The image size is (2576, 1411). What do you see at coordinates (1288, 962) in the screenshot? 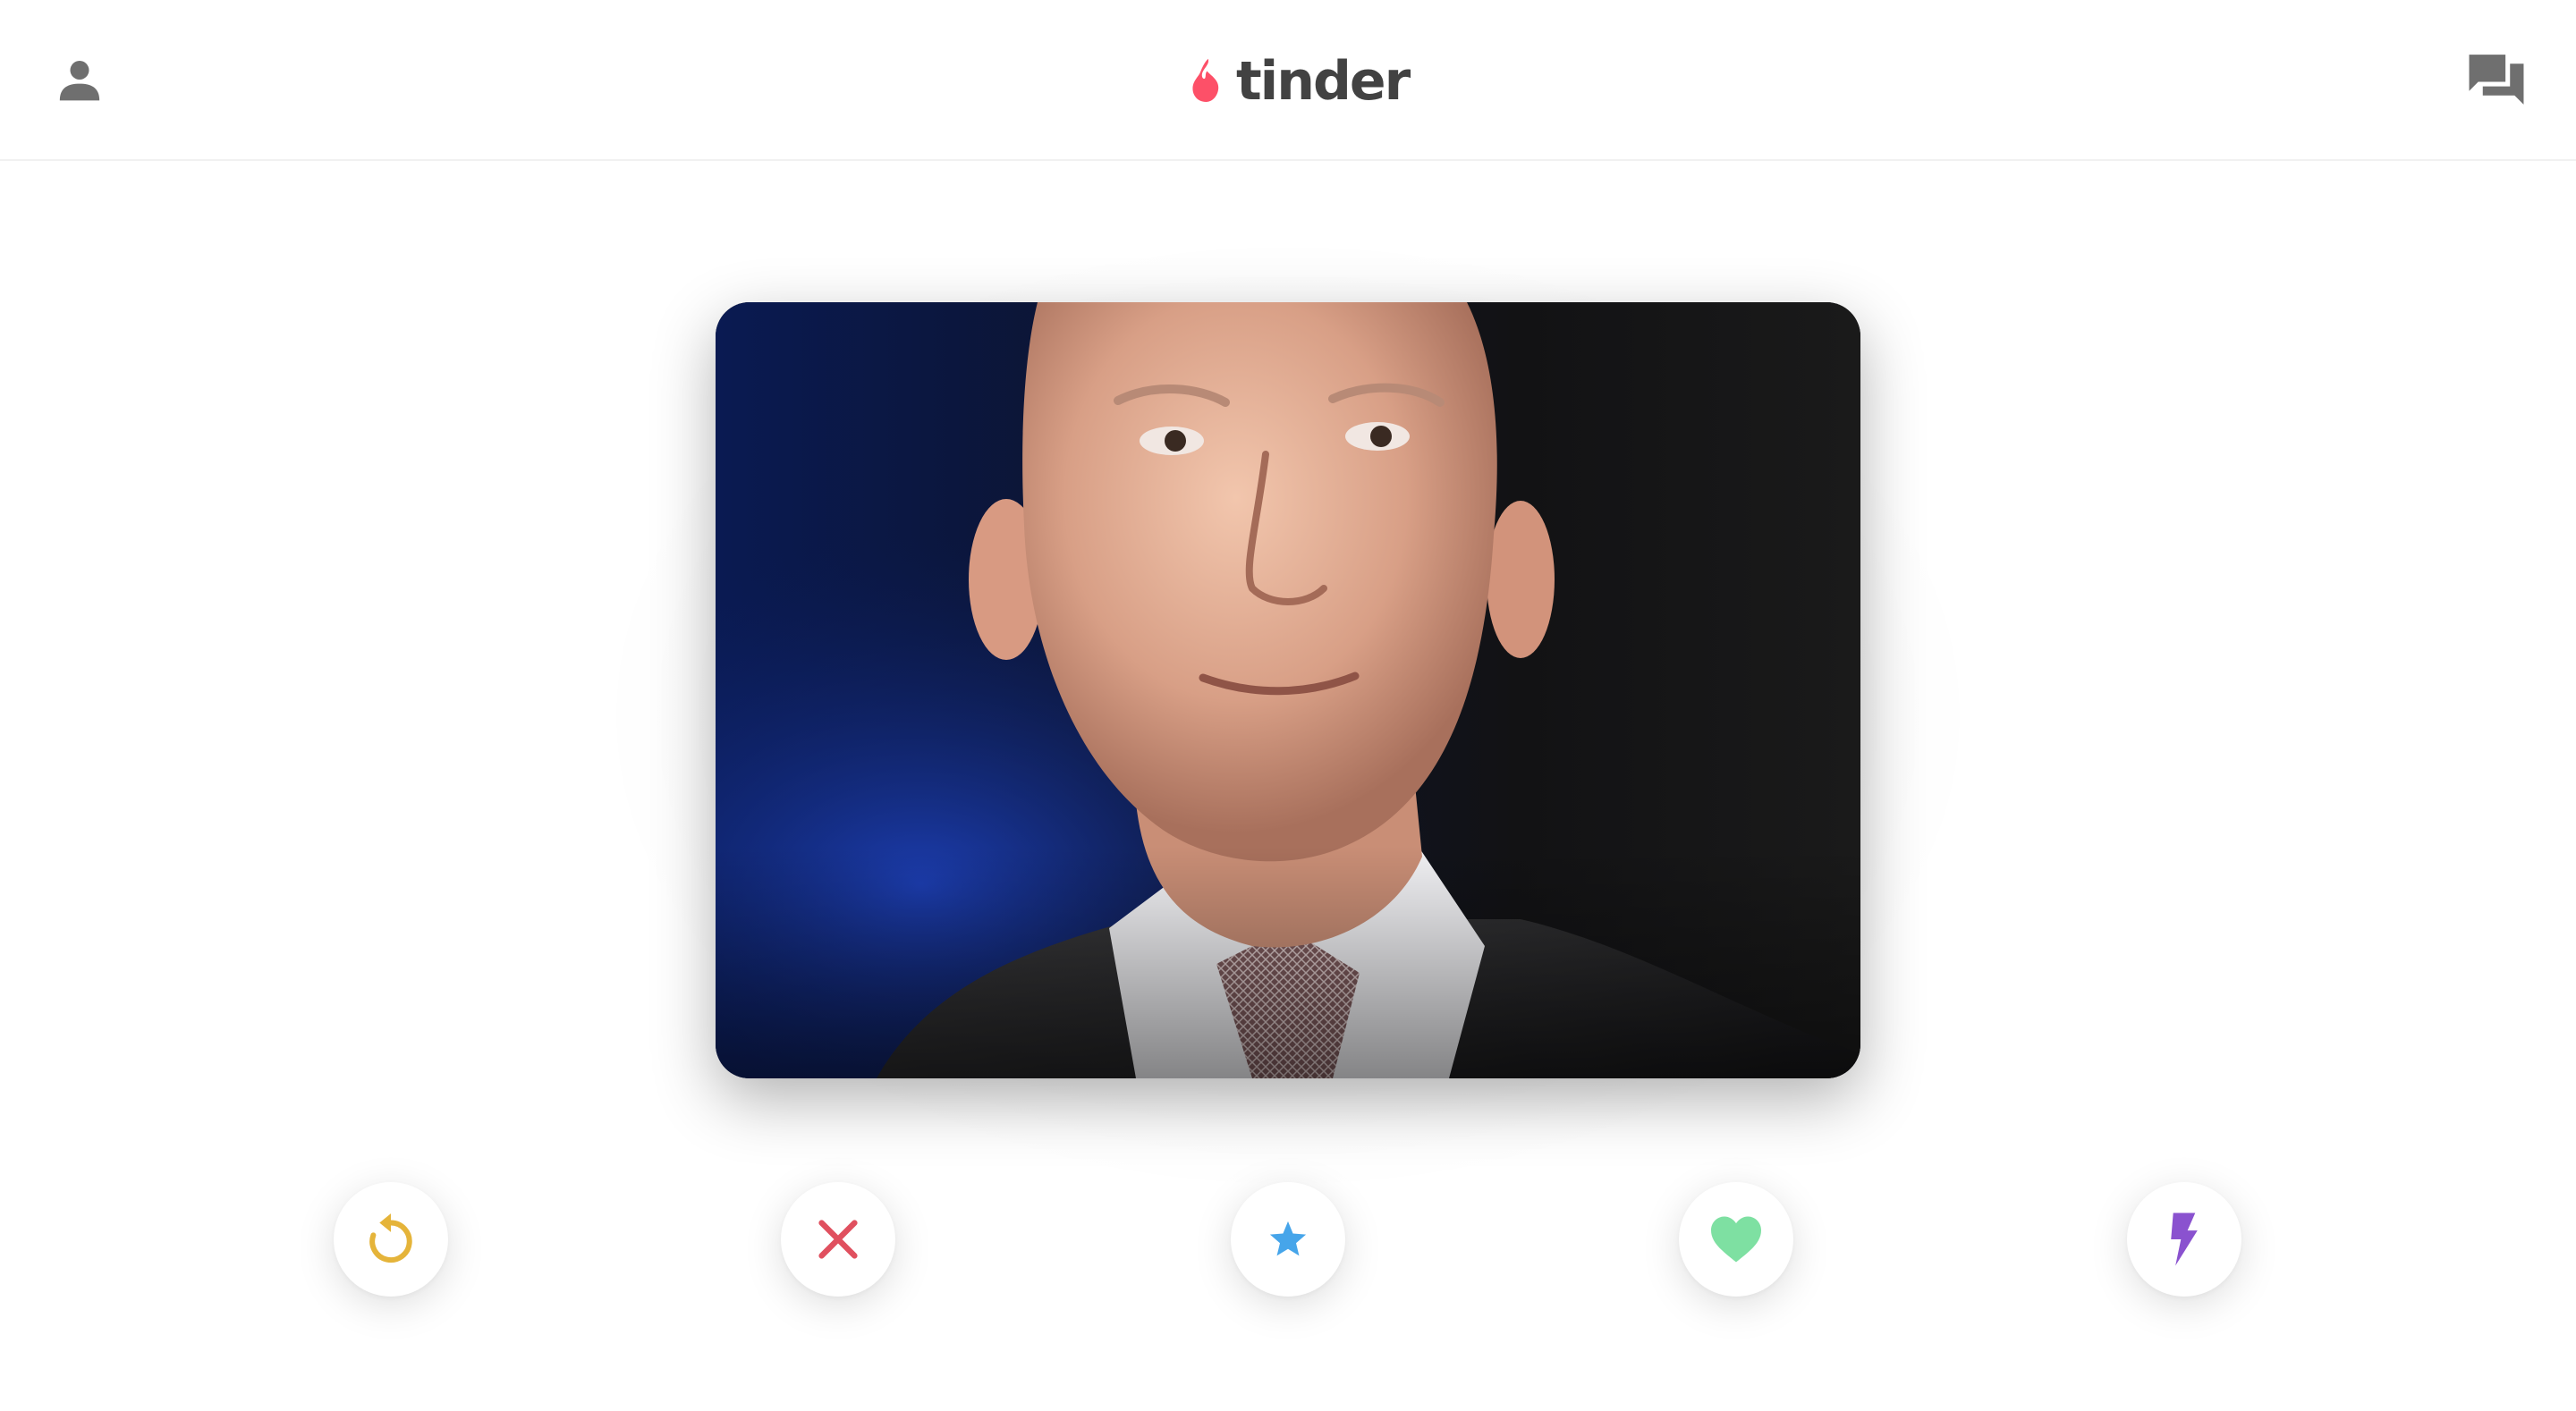
I see `card-name-gradient` at bounding box center [1288, 962].